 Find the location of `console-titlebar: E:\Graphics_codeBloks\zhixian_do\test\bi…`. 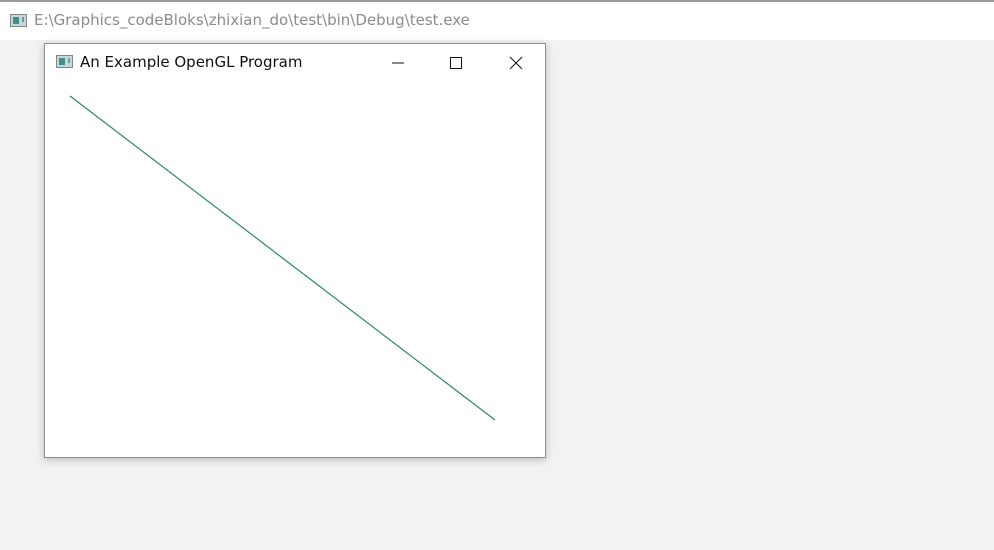

console-titlebar: E:\Graphics_codeBloks\zhixian_do\test\bi… is located at coordinates (497, 21).